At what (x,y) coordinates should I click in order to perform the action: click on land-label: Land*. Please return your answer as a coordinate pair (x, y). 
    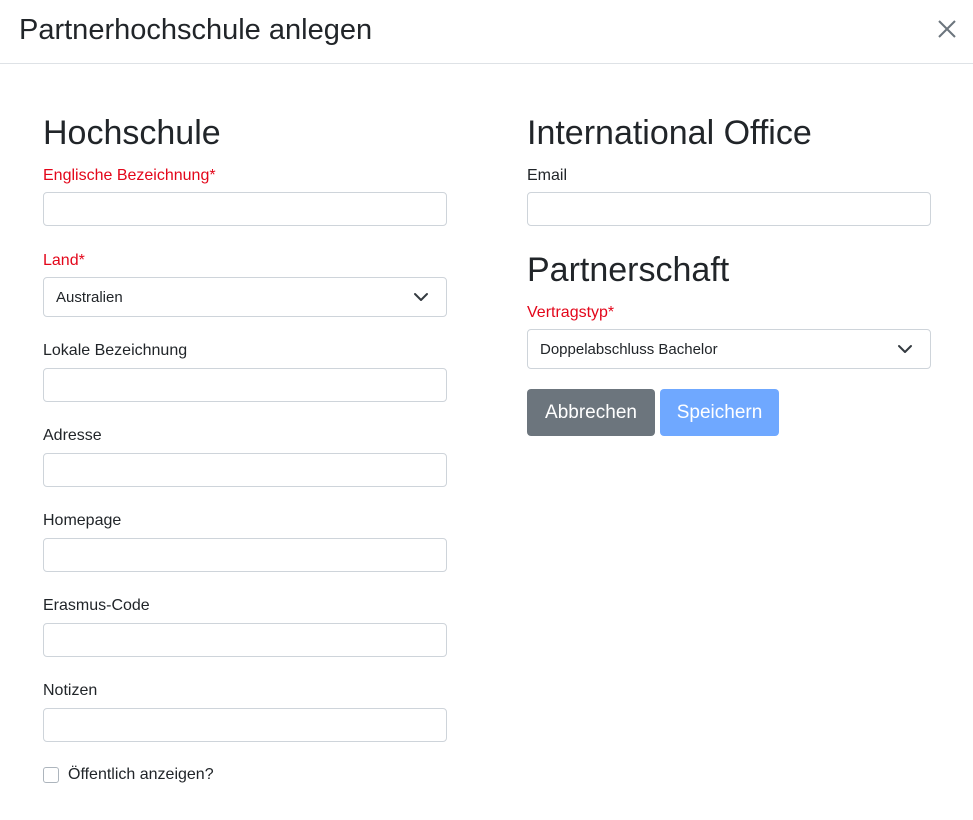
    Looking at the image, I should click on (64, 260).